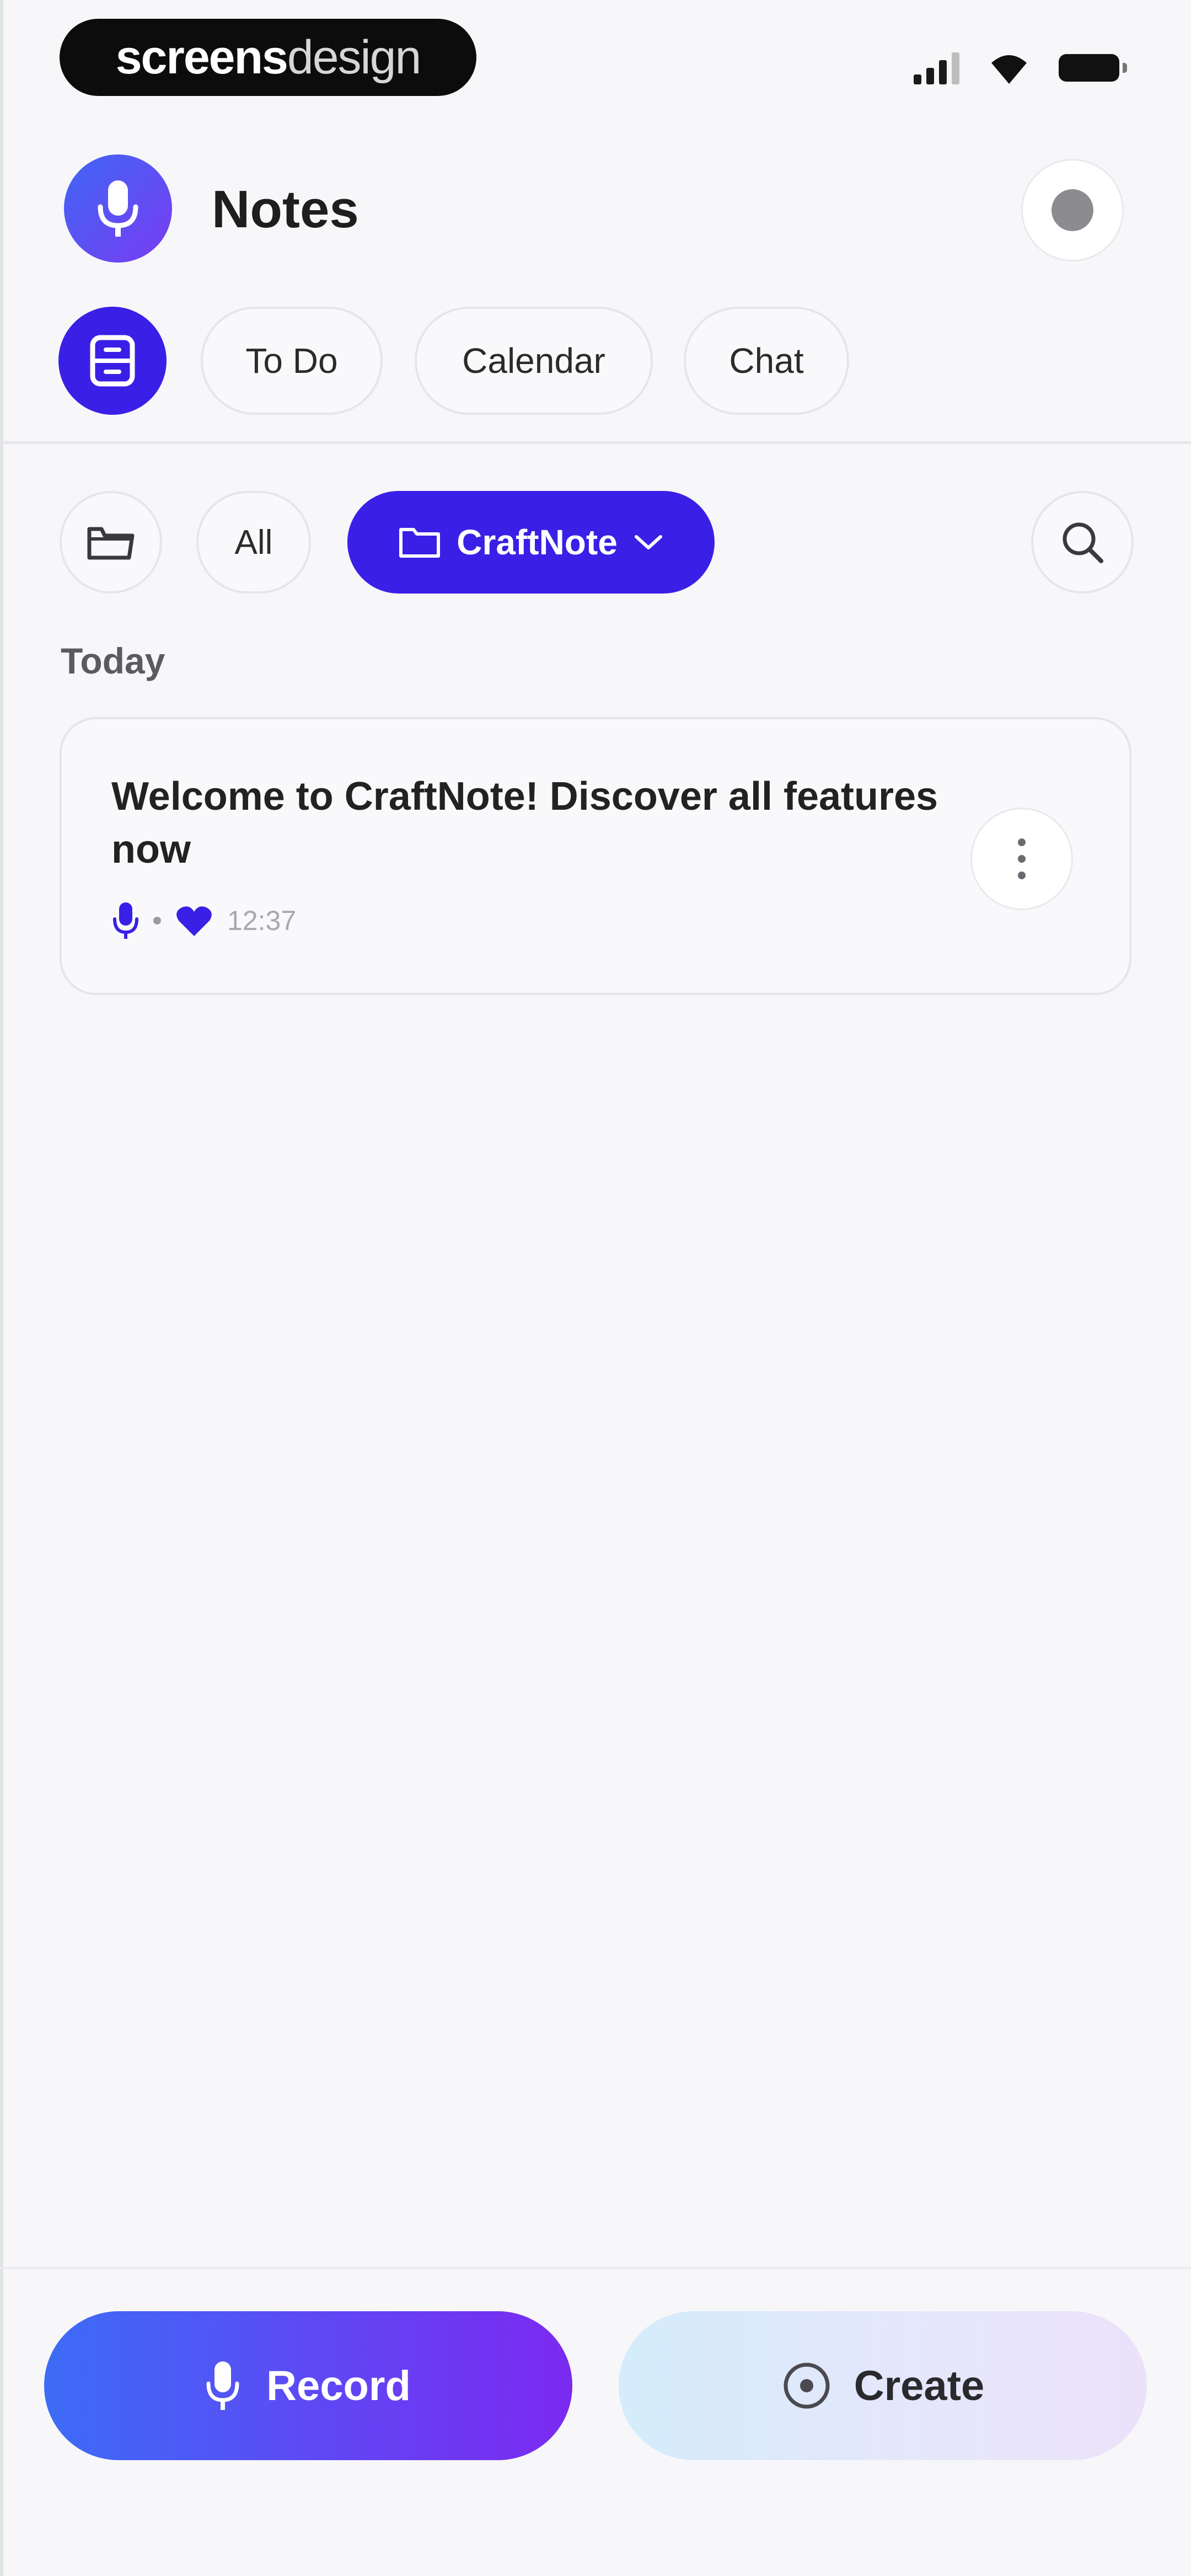 The width and height of the screenshot is (1191, 2576). I want to click on record-button: Record, so click(308, 2385).